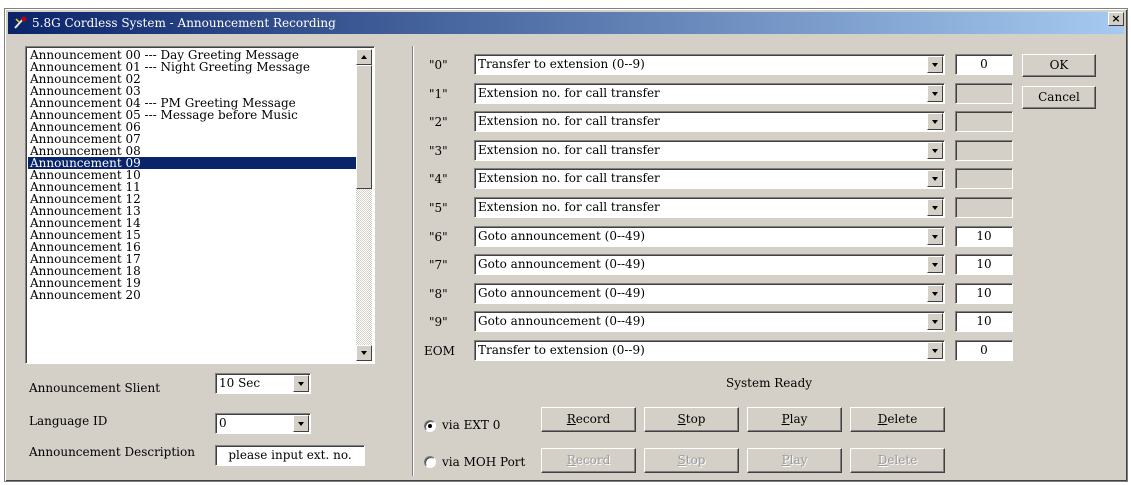 The image size is (1131, 485). Describe the element at coordinates (301, 383) in the screenshot. I see `silent-dropdown-button` at that location.